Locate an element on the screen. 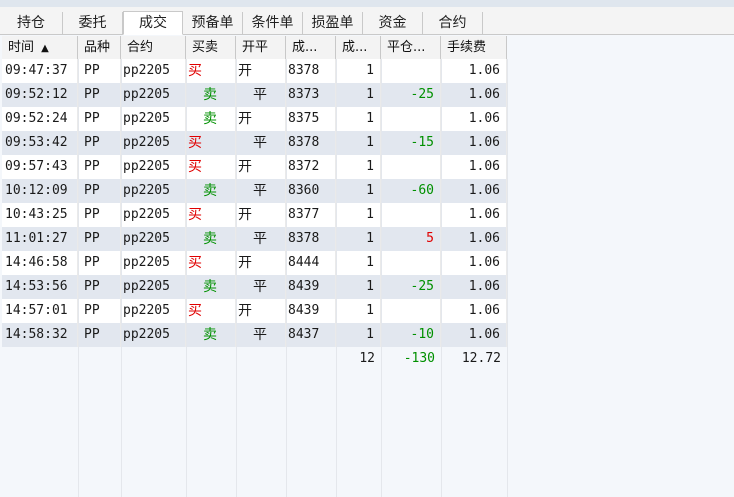  column-header-time: 时间 ▲ is located at coordinates (40, 47).